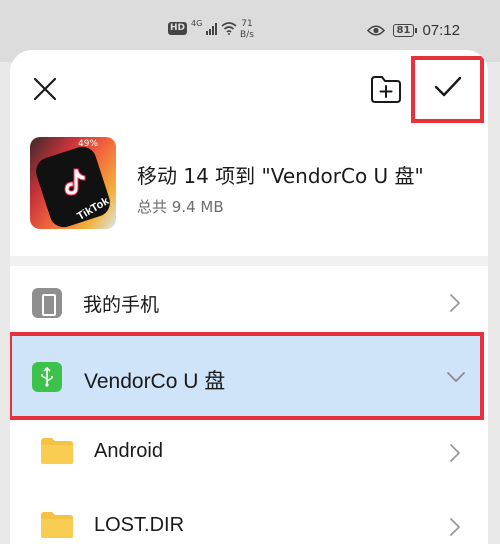  What do you see at coordinates (249, 90) in the screenshot?
I see `dialog-toolbar` at bounding box center [249, 90].